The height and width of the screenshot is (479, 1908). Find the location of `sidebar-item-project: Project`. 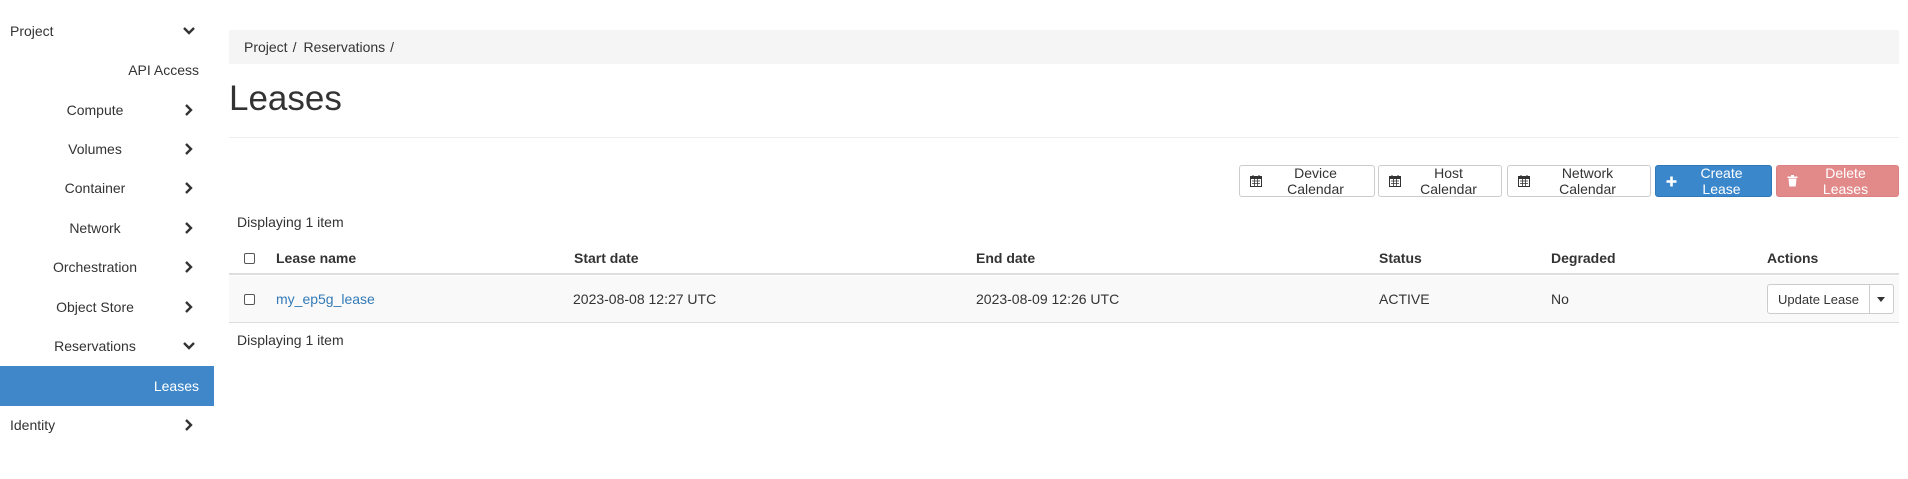

sidebar-item-project: Project is located at coordinates (107, 31).